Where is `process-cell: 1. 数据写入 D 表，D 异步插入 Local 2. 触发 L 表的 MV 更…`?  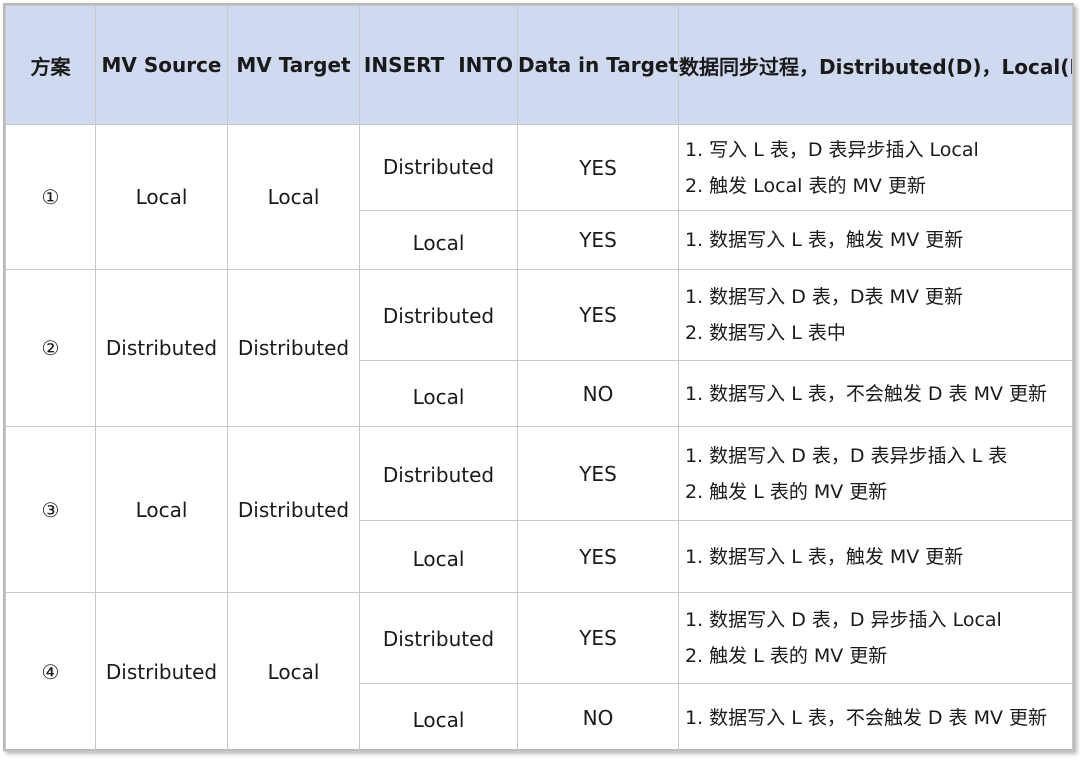
process-cell: 1. 数据写入 D 表，D 异步插入 Local 2. 触发 L 表的 MV 更… is located at coordinates (875, 638).